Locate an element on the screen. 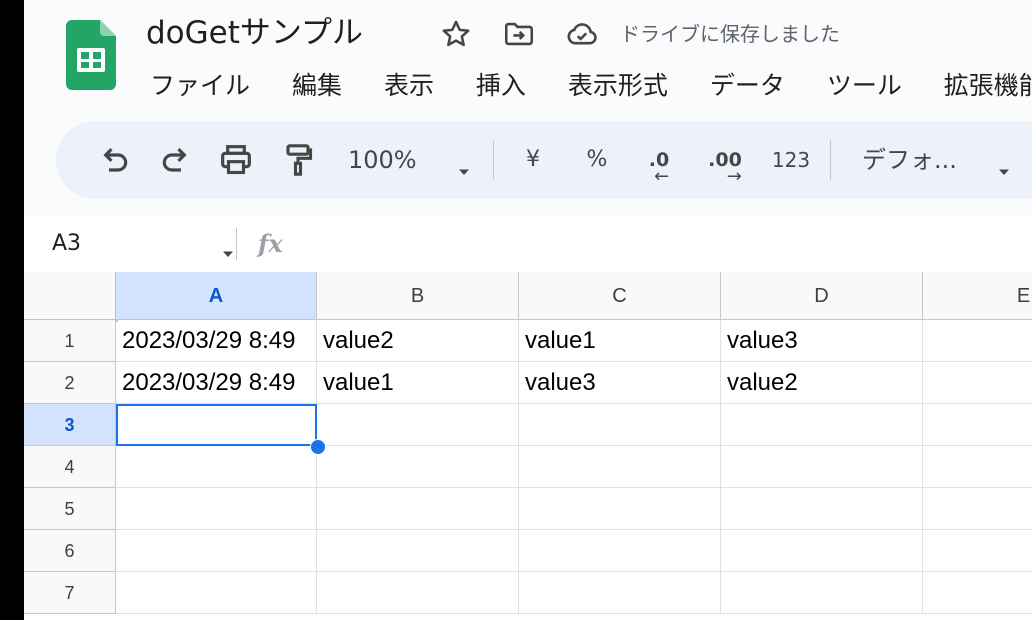 This screenshot has height=620, width=1032. cell-b2: value1 is located at coordinates (418, 383).